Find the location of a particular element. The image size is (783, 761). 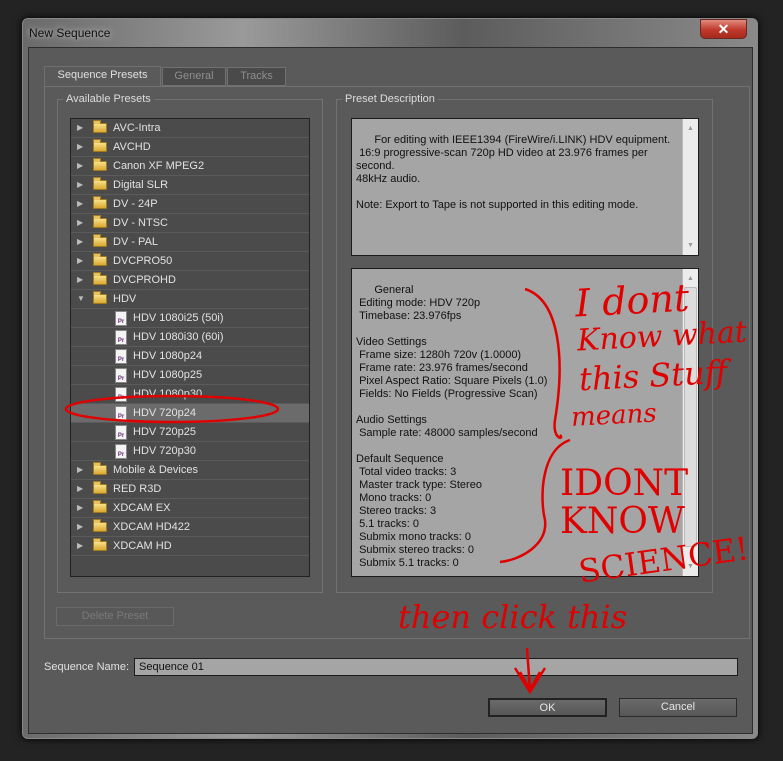

preset-item: Pr HDV 1080p25 is located at coordinates (190, 375).